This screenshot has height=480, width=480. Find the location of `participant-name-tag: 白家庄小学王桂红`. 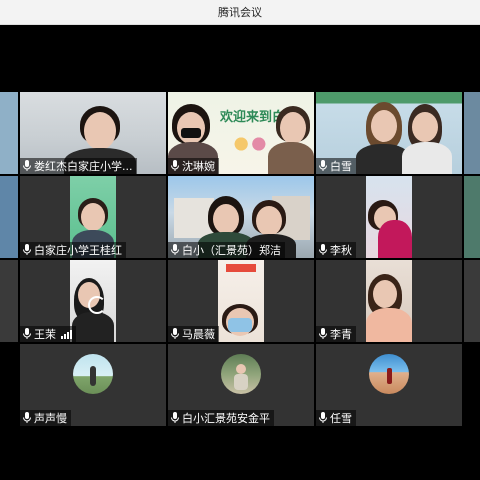

participant-name-tag: 白家庄小学王桂红 is located at coordinates (73, 250).